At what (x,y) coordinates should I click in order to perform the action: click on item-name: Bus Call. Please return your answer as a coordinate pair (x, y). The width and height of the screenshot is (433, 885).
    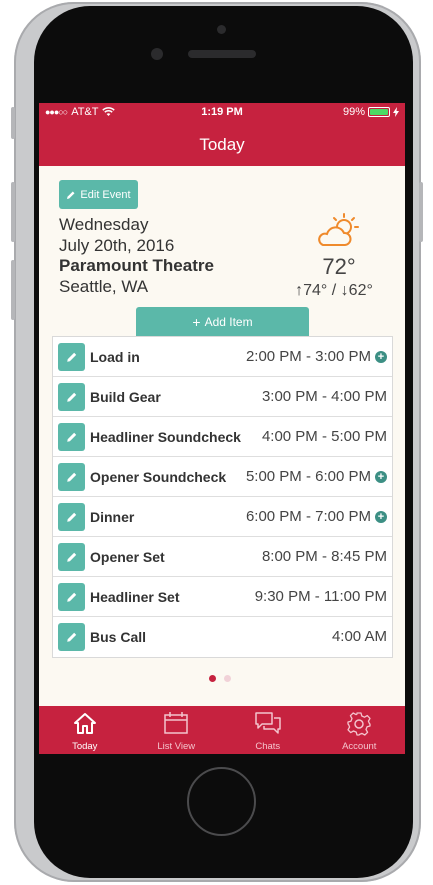
    Looking at the image, I should click on (118, 637).